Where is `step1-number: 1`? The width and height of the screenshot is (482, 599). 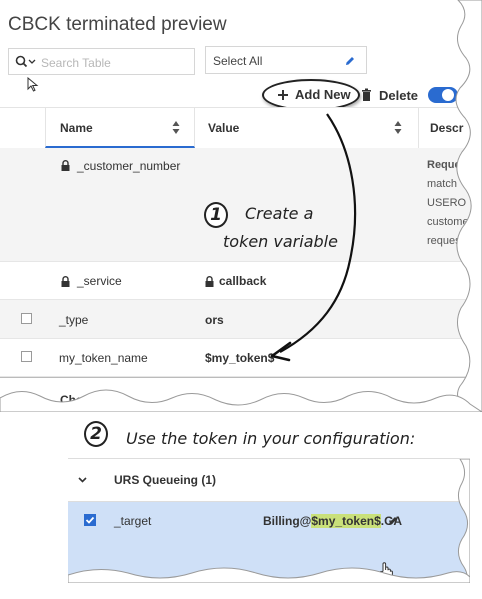 step1-number: 1 is located at coordinates (216, 215).